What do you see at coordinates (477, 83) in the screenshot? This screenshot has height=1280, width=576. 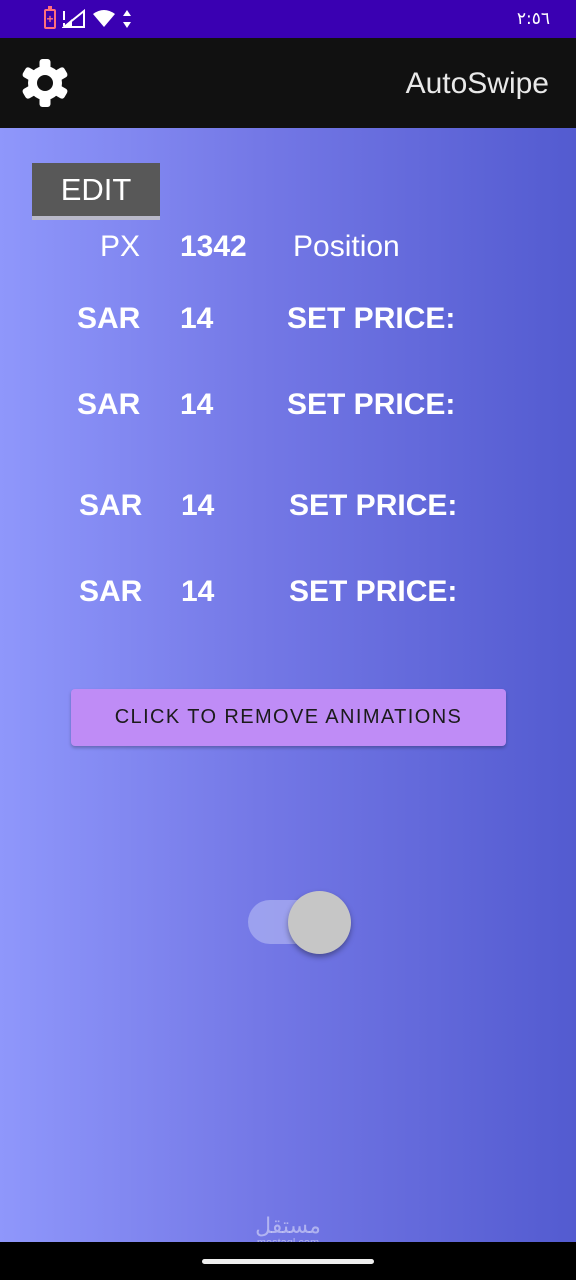 I see `app-title: AutoSwipe` at bounding box center [477, 83].